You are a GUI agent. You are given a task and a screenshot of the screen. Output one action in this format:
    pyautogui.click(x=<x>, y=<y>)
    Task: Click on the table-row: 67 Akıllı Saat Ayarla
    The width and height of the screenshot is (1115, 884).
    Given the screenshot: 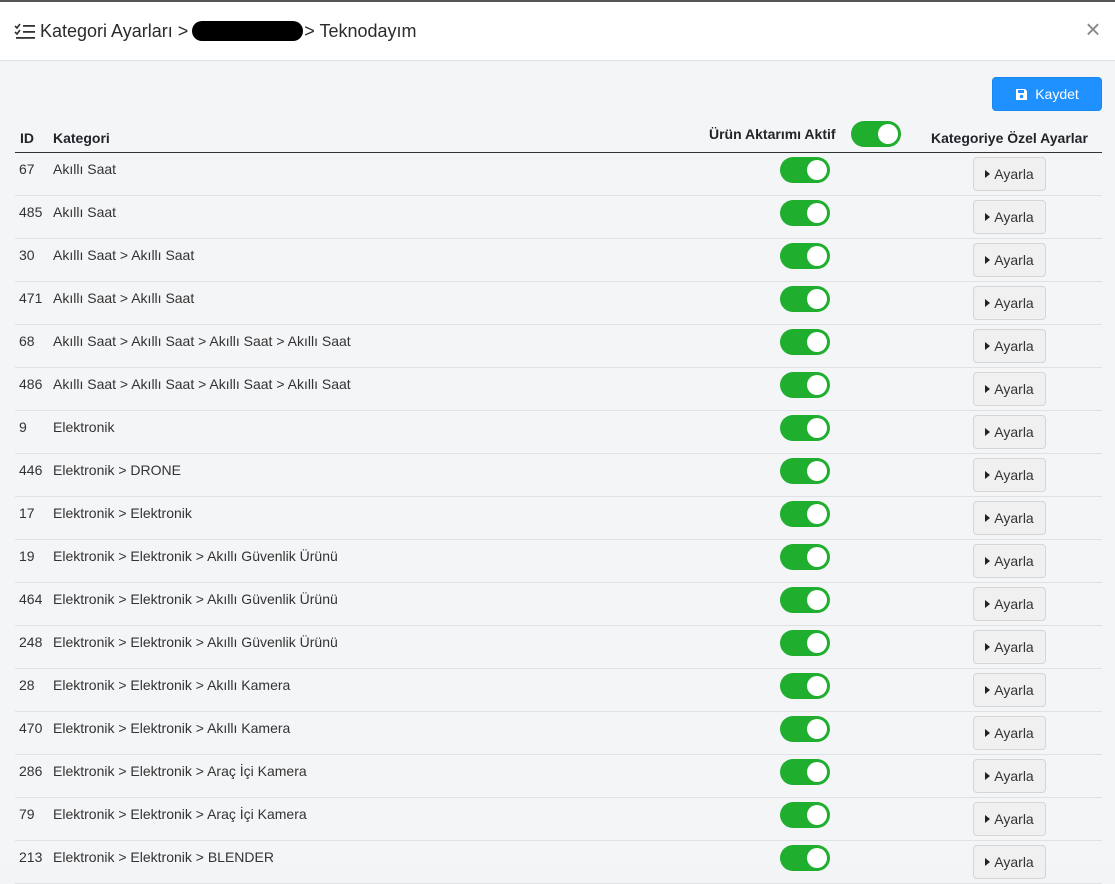 What is the action you would take?
    pyautogui.click(x=558, y=174)
    